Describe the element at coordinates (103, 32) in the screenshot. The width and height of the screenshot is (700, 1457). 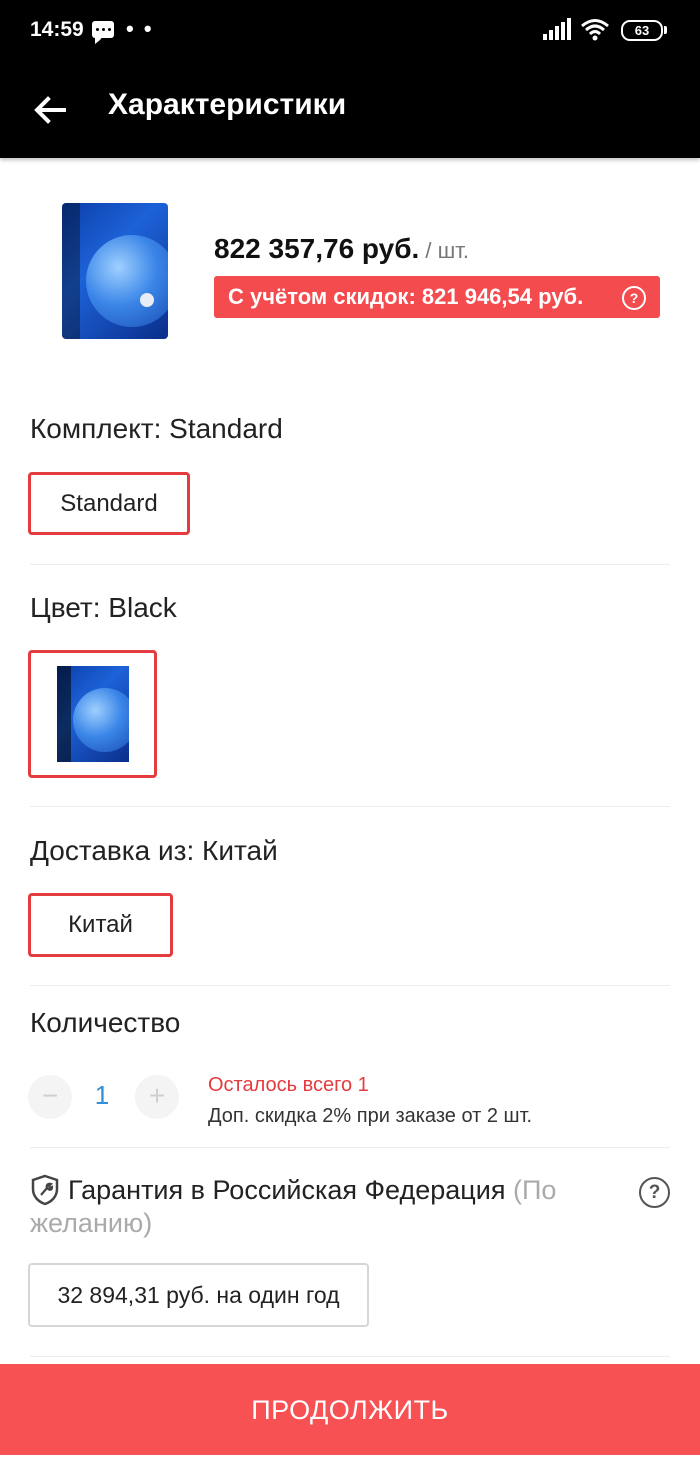
I see `message-icon` at that location.